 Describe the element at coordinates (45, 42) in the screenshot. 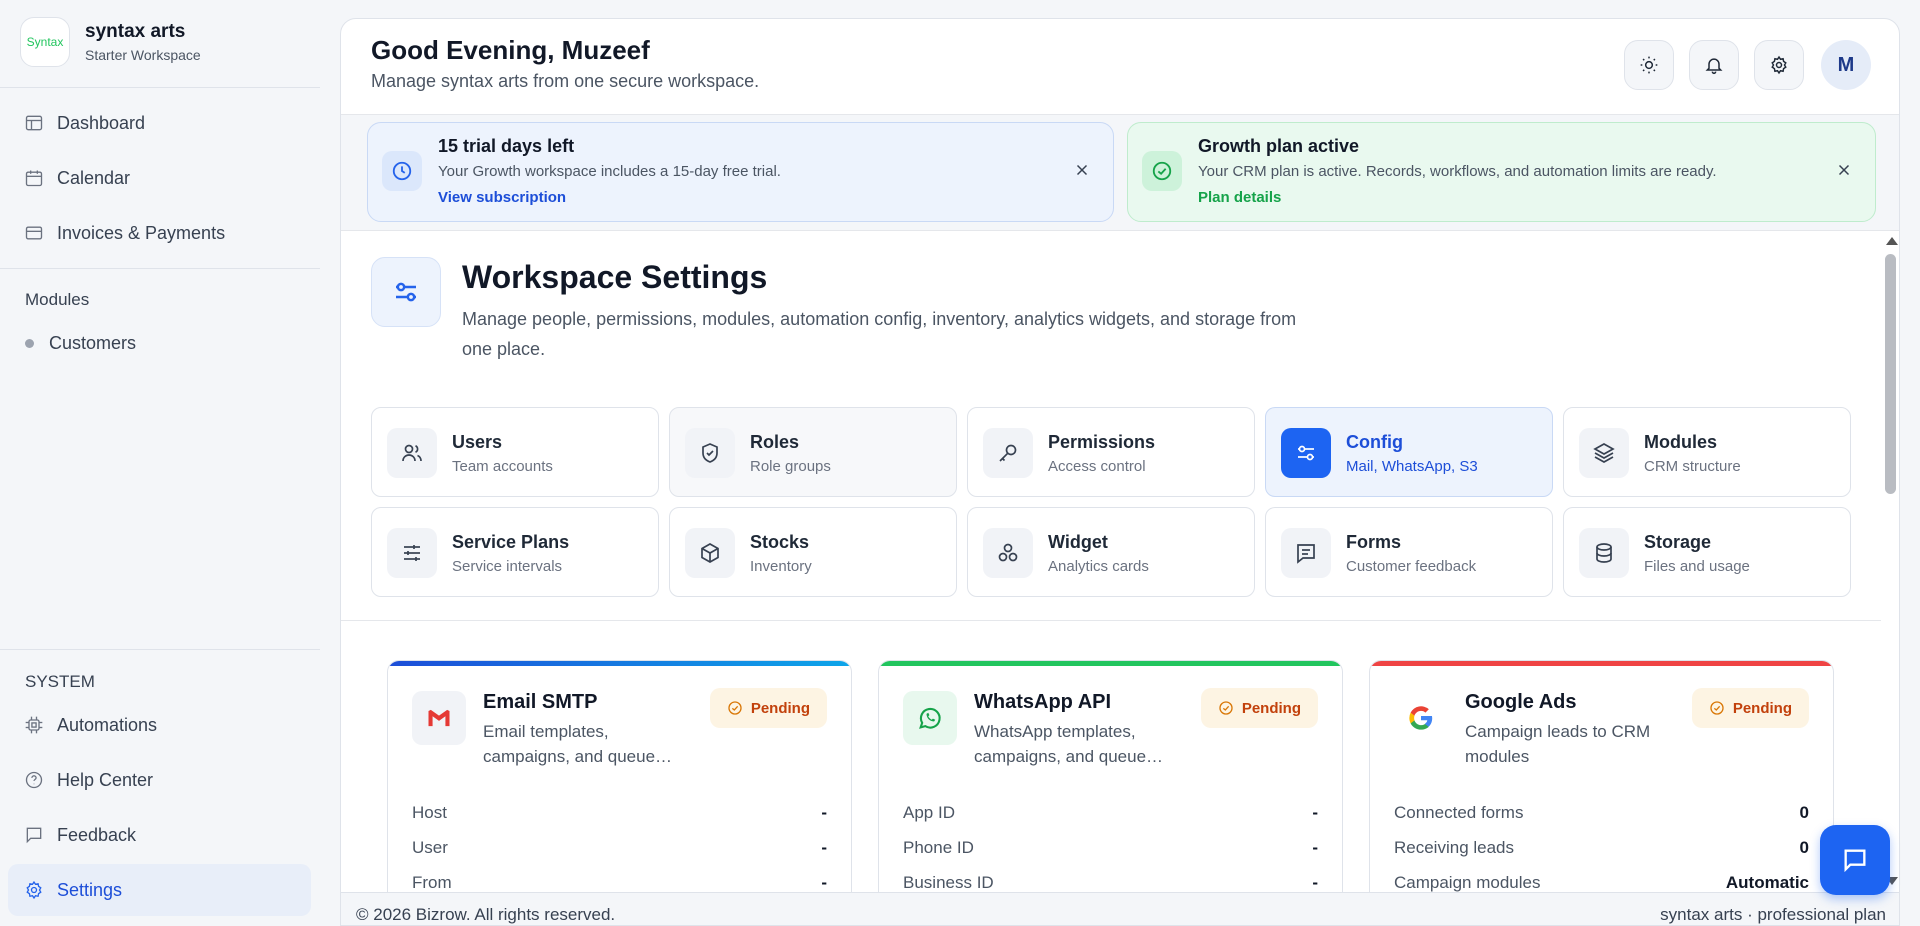

I see `brand-logo: Syntax` at that location.